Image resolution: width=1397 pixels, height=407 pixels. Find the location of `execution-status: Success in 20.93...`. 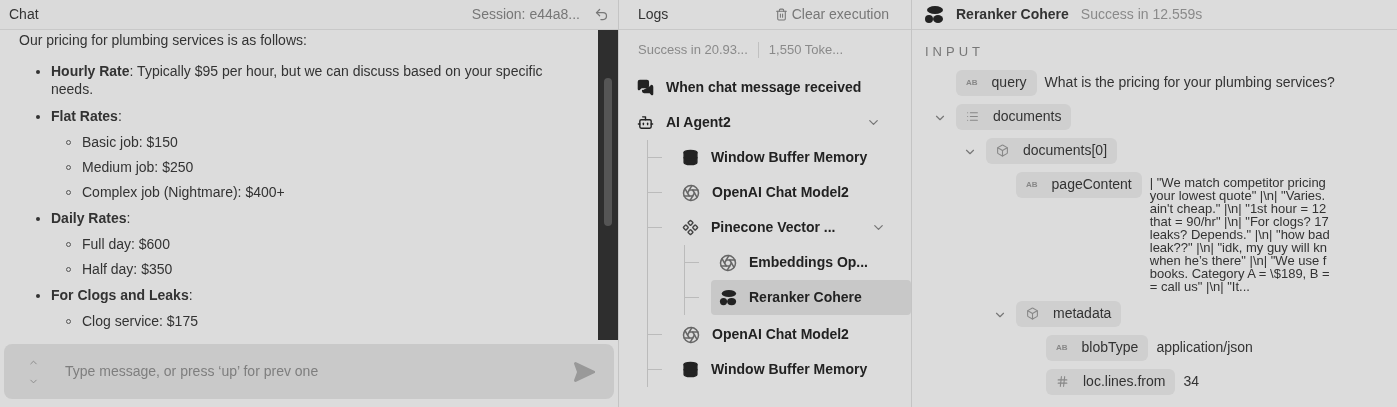

execution-status: Success in 20.93... is located at coordinates (693, 50).